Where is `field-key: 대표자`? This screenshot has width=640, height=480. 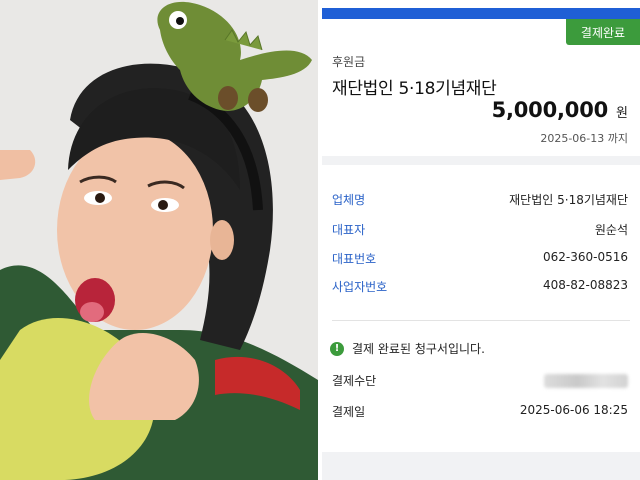 field-key: 대표자 is located at coordinates (349, 230).